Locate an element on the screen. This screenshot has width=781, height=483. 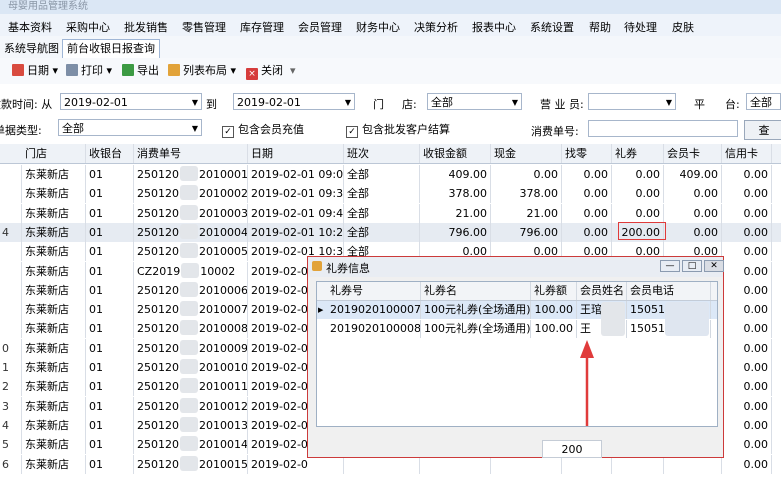
col-date: 日期 is located at coordinates (296, 153).